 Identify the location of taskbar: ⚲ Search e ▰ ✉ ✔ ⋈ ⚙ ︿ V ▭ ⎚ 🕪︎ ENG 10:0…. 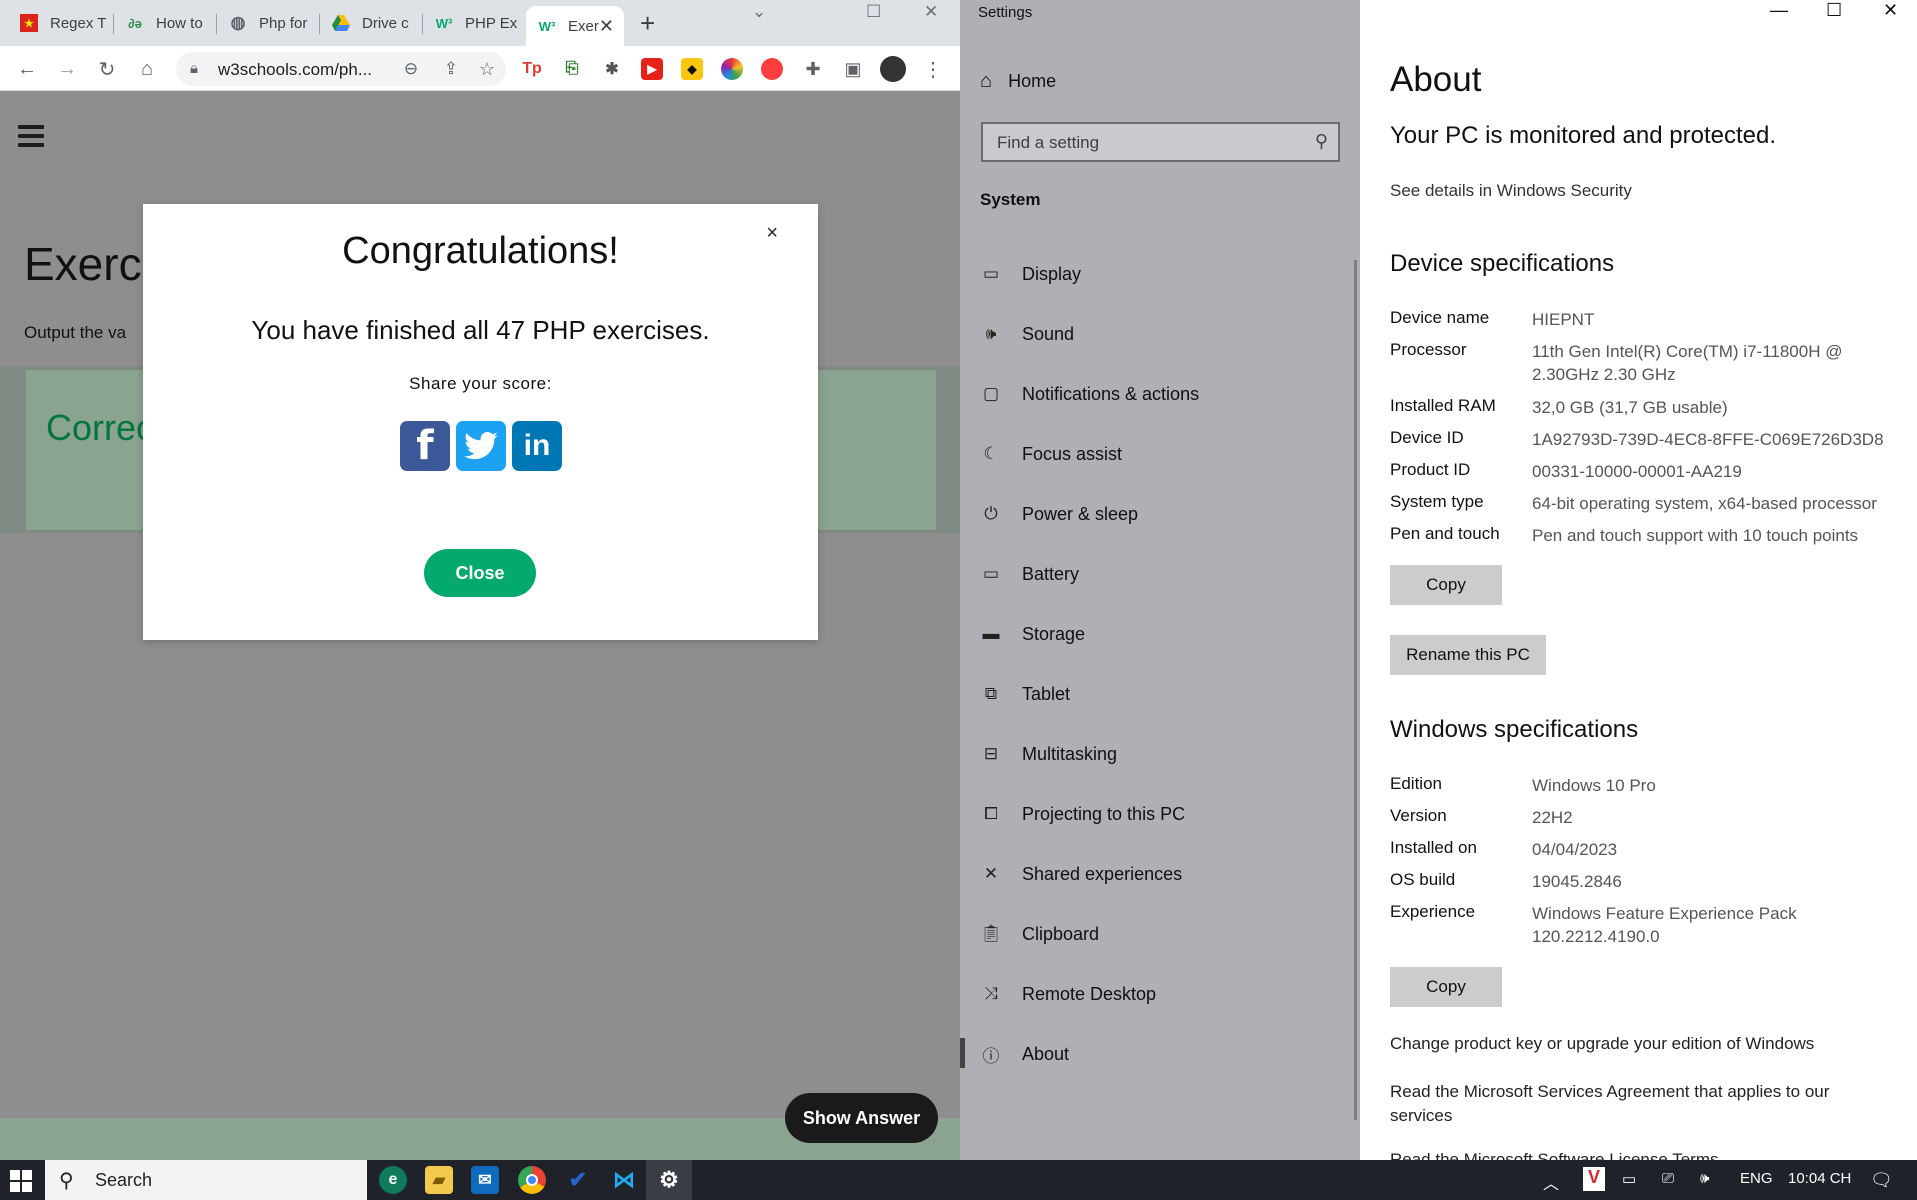
(958, 1180).